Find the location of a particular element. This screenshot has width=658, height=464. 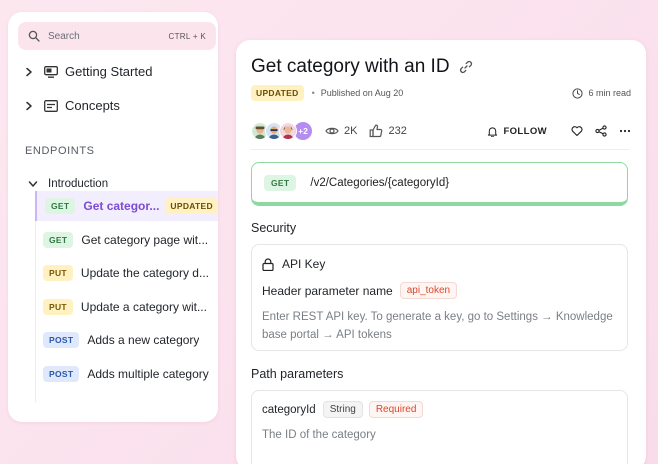

required-badge: Required is located at coordinates (396, 409).